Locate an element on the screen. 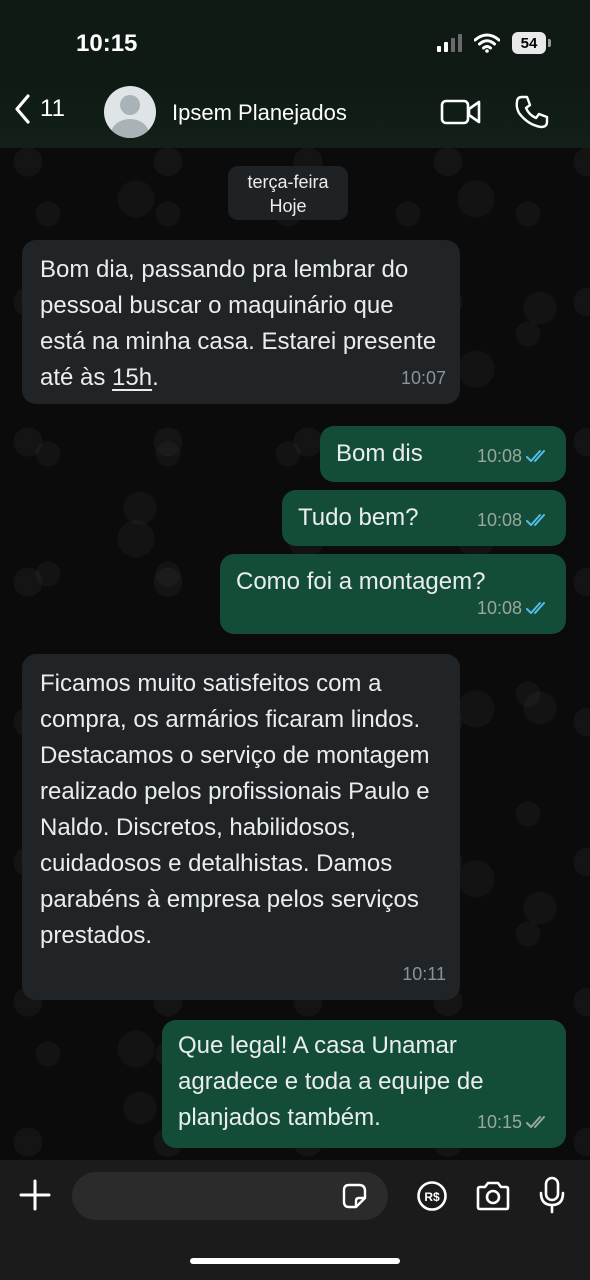  message-time: 10:07 is located at coordinates (423, 378).